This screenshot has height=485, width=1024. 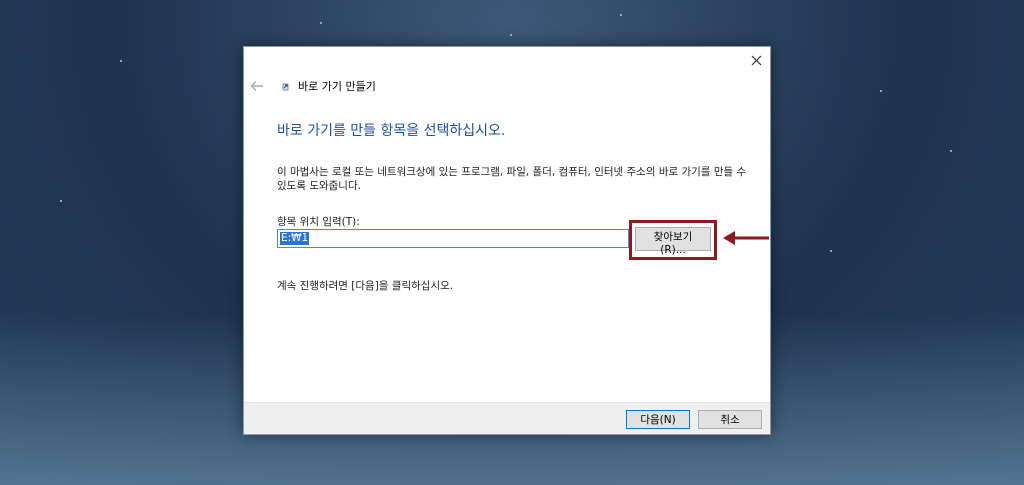 I want to click on next-button: 다음(N), so click(x=658, y=419).